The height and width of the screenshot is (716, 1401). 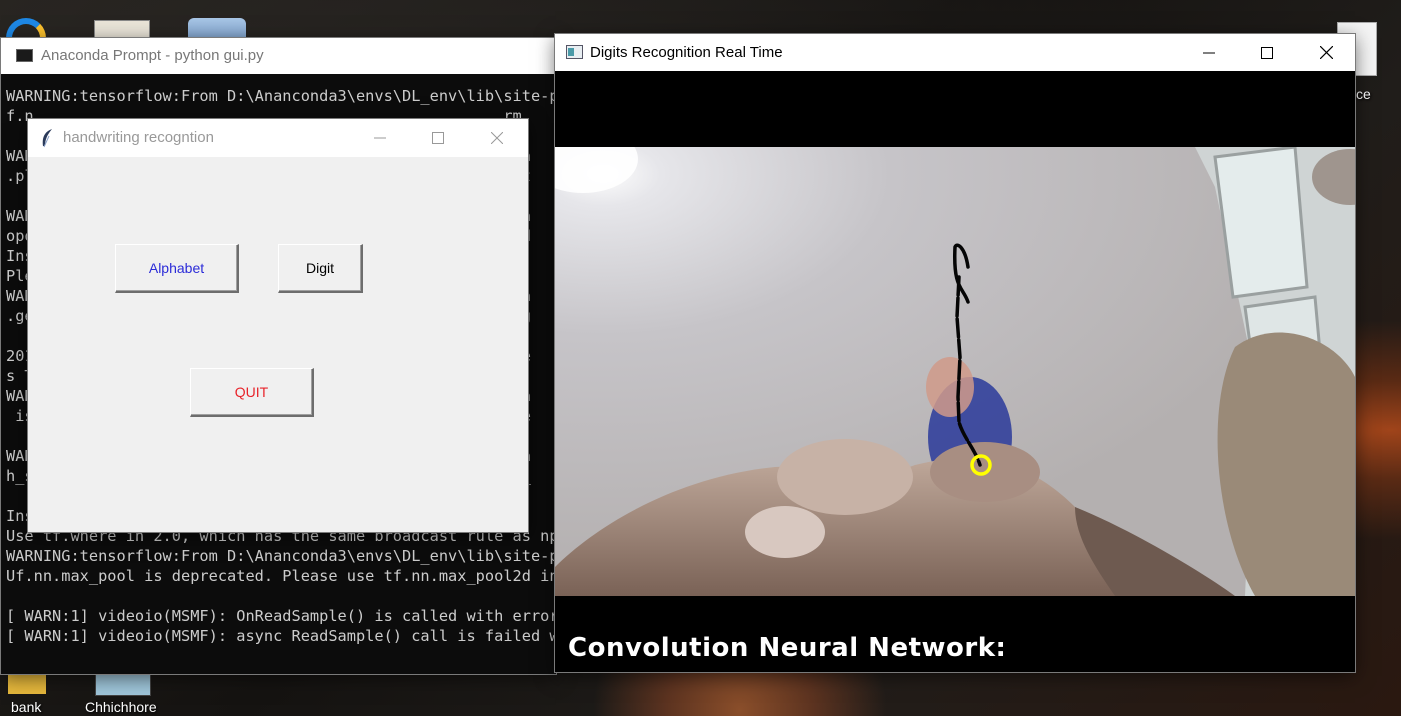 I want to click on handwriting-titlebar: handwriting recogntion, so click(x=278, y=138).